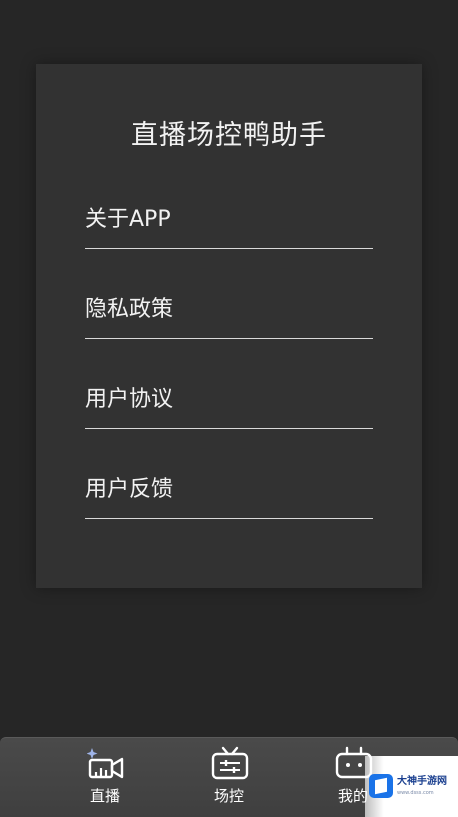 The image size is (458, 817). Describe the element at coordinates (128, 219) in the screenshot. I see `menu-item-label: 关于APP` at that location.